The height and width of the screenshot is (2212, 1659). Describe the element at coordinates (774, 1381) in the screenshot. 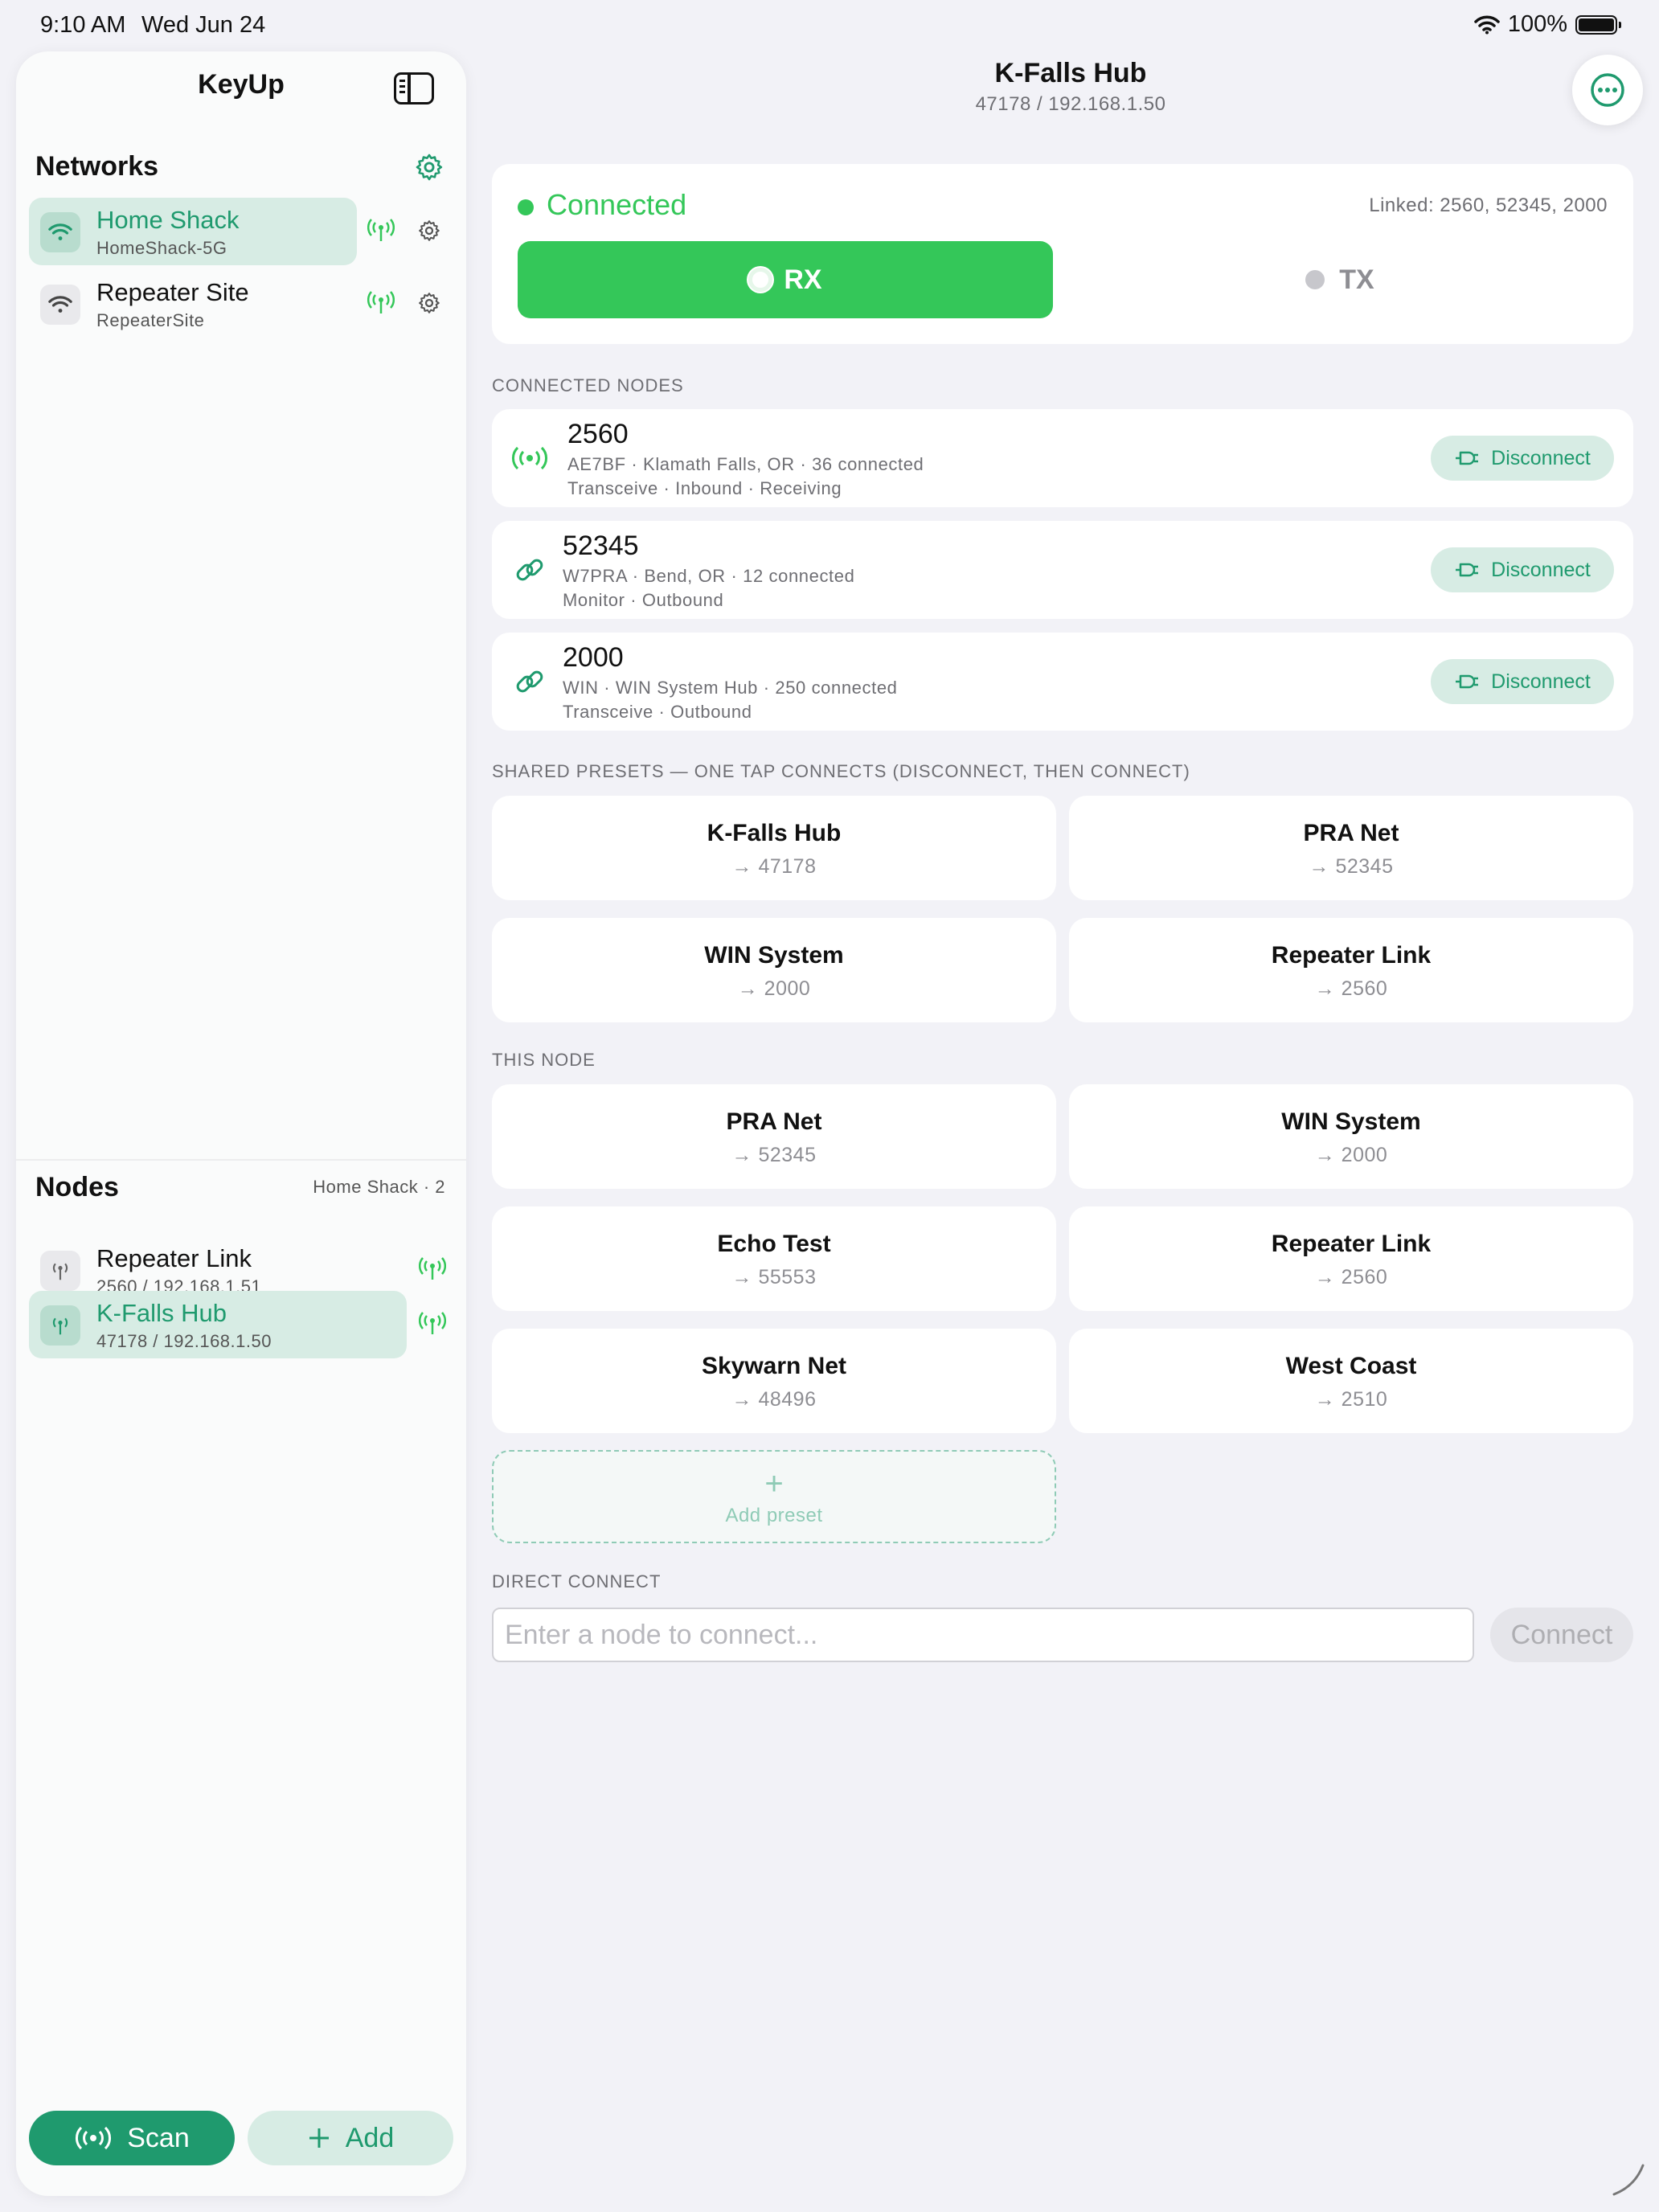

I see `preset-button: Skywarn Net → 48496` at that location.